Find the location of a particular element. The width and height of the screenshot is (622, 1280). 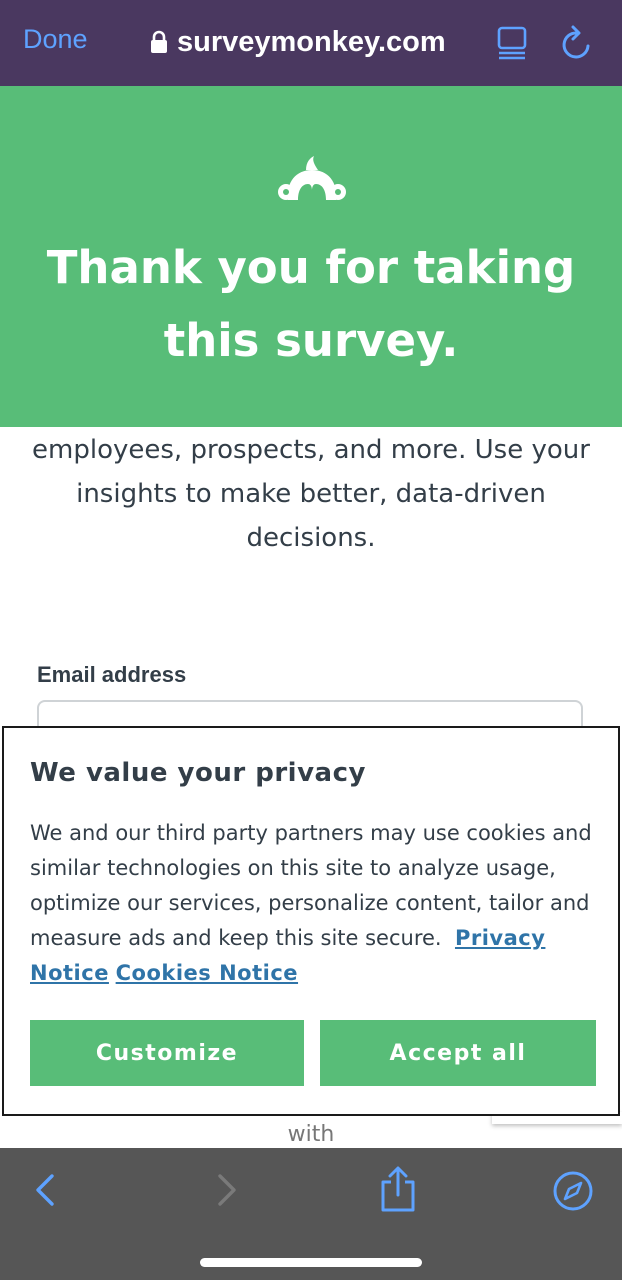

cookie-dialog-title: We value your privacy is located at coordinates (198, 773).